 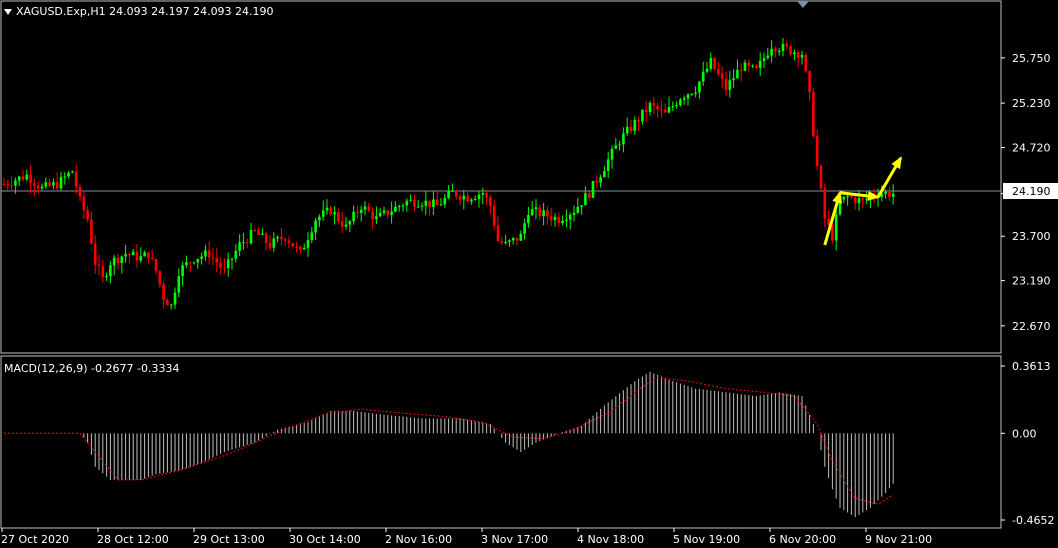 What do you see at coordinates (133, 539) in the screenshot?
I see `time-tick-label: 28 Oct 12:00` at bounding box center [133, 539].